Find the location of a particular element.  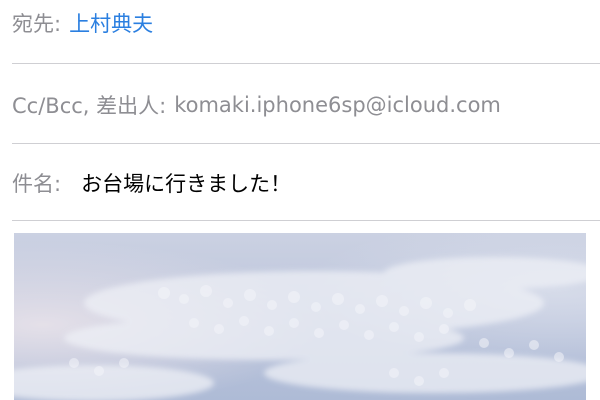

recipient-token: 上村典夫 is located at coordinates (111, 23).